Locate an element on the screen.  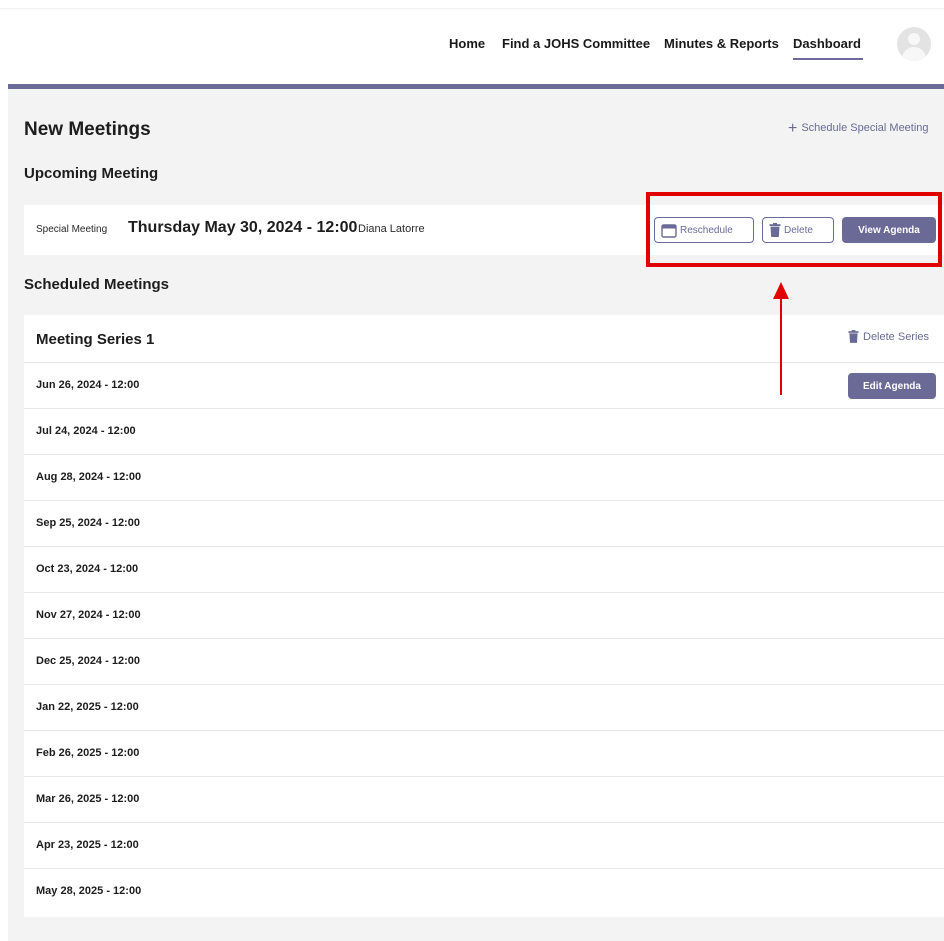
delete-button: Delete is located at coordinates (798, 230).